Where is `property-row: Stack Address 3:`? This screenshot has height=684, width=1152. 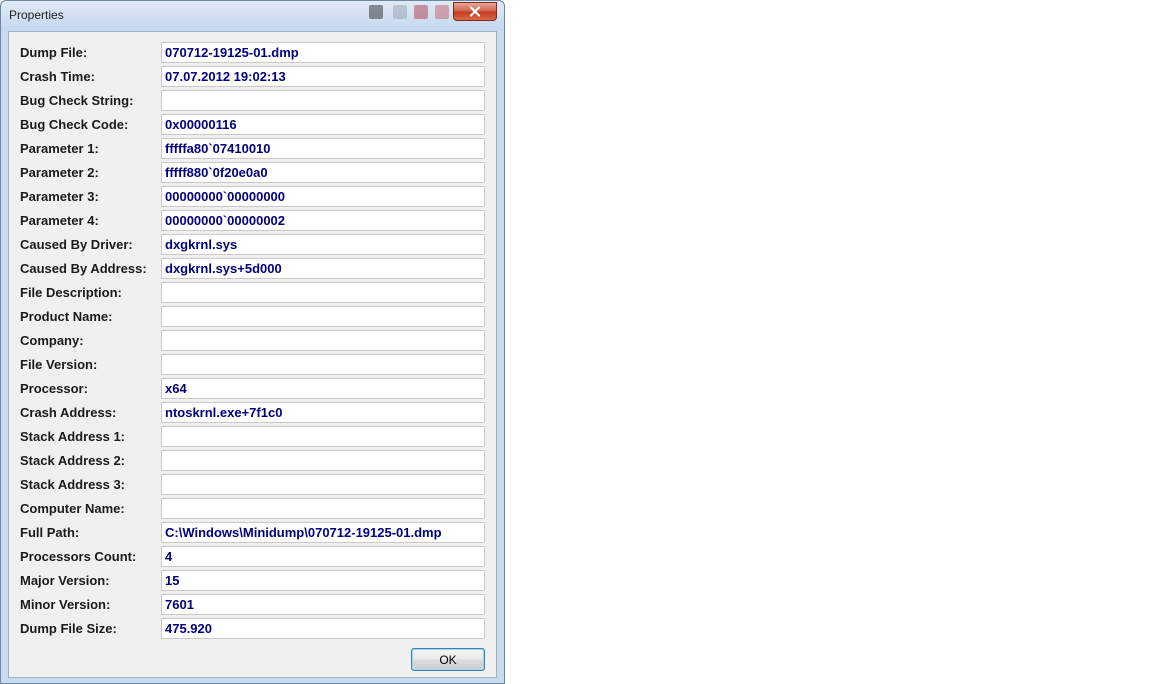
property-row: Stack Address 3: is located at coordinates (252, 485).